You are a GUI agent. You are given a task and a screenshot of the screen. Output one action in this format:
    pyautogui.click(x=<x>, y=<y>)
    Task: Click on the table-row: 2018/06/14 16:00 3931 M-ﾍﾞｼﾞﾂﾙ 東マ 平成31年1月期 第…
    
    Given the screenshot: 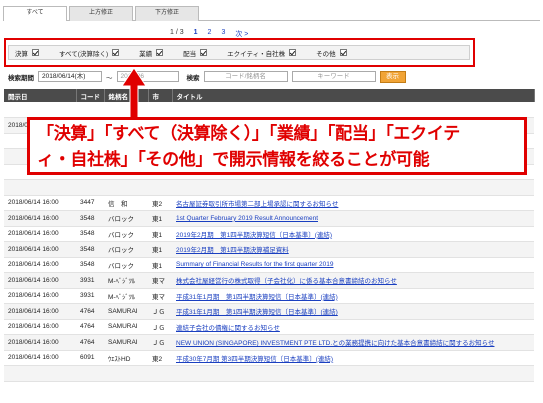 What is the action you would take?
    pyautogui.click(x=269, y=296)
    